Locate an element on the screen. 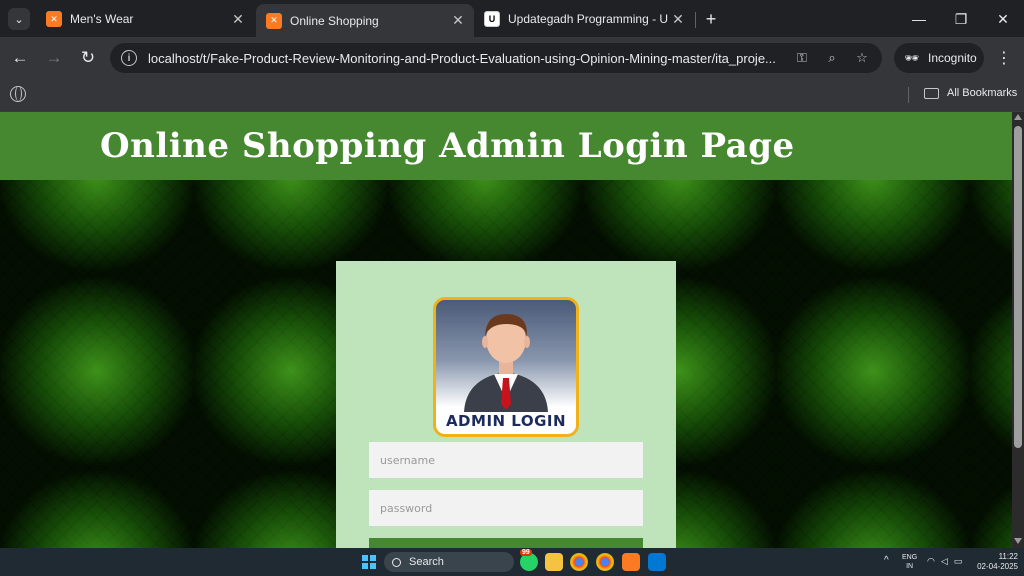  star-icon: ☆ is located at coordinates (862, 58).